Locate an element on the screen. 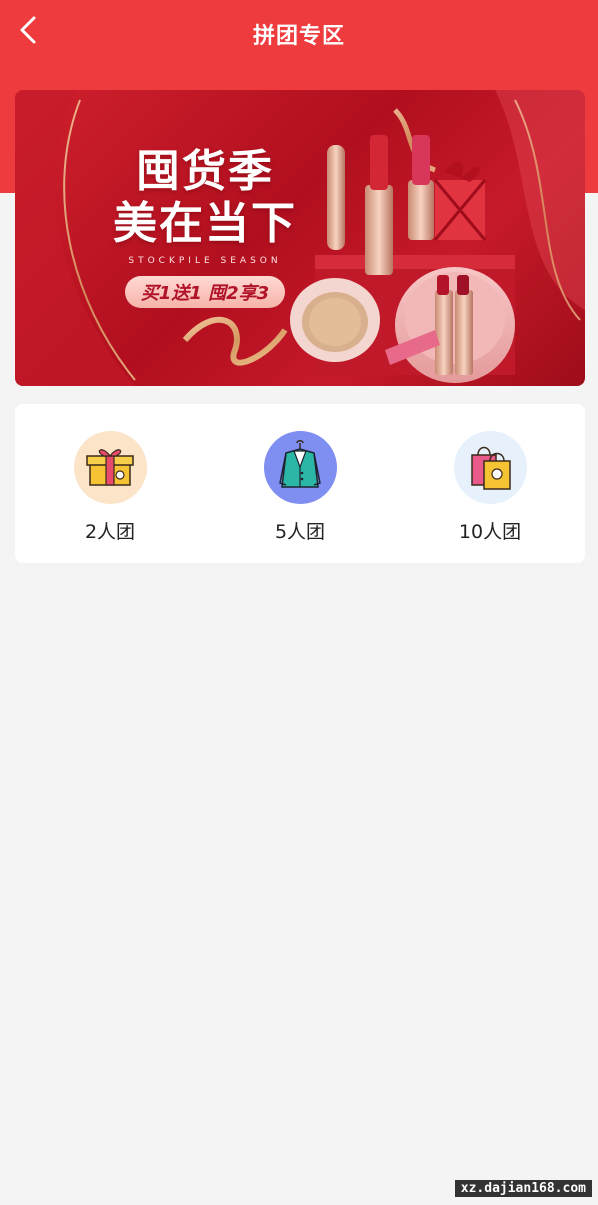  site-watermark: xz.dajian168.com is located at coordinates (523, 1188).